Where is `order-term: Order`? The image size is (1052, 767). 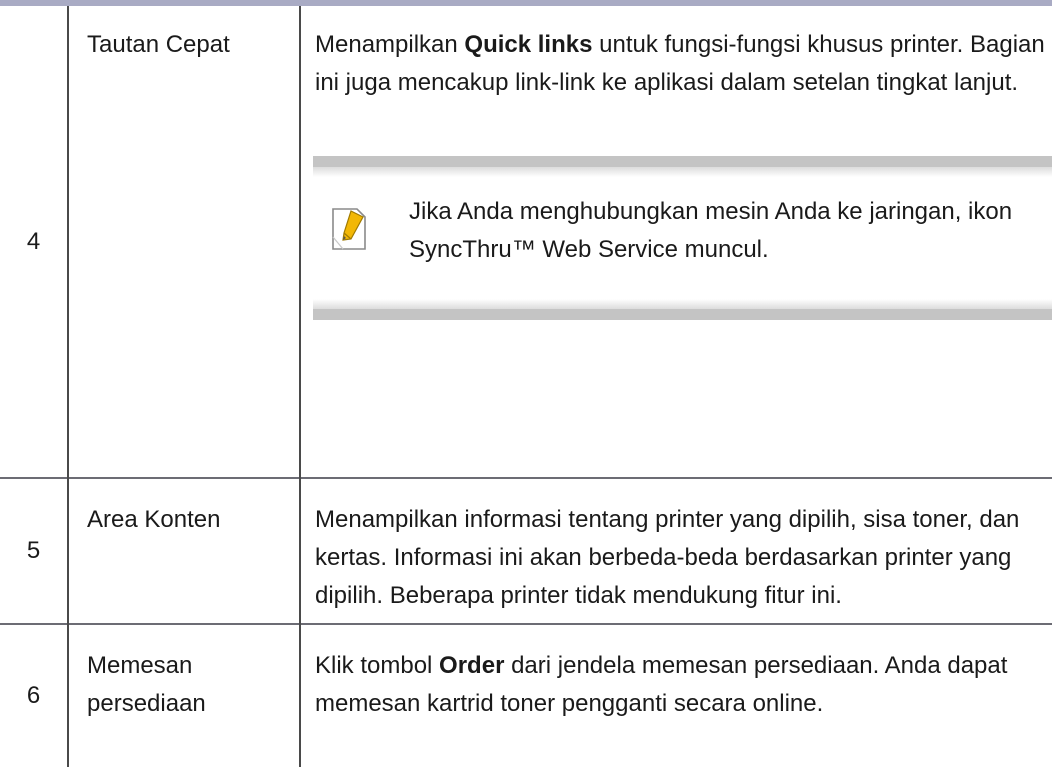 order-term: Order is located at coordinates (472, 665).